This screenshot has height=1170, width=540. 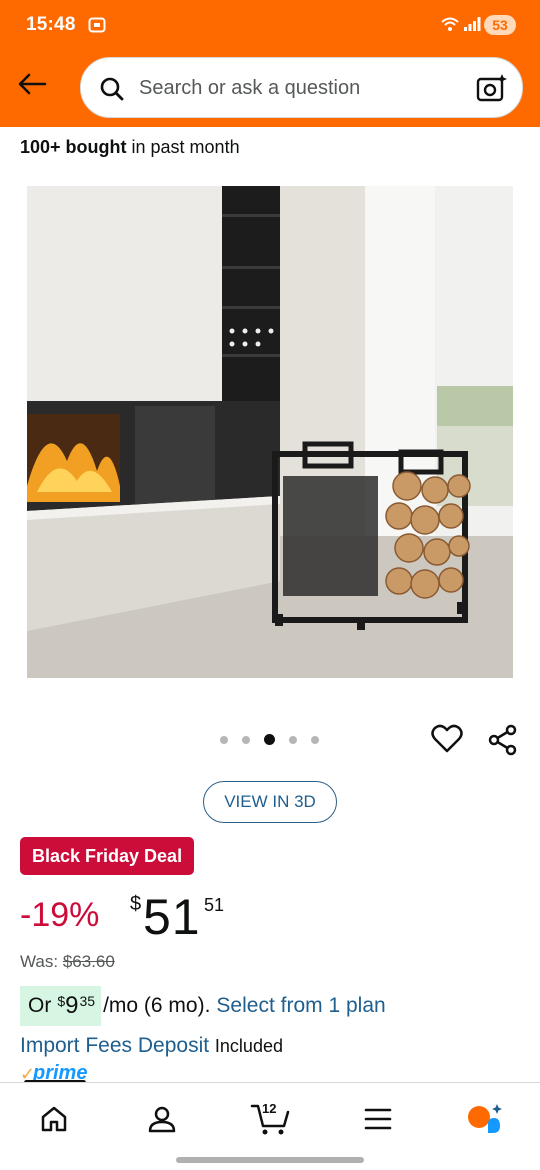 I want to click on back-arrow-icon, so click(x=32, y=84).